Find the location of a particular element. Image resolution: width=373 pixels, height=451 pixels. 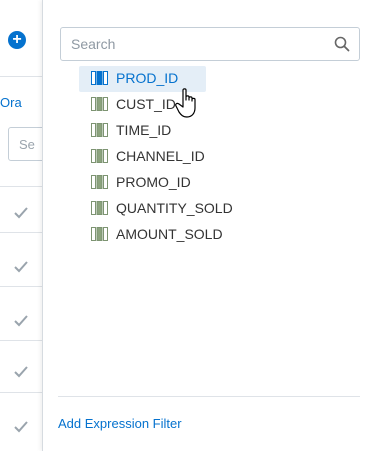

column-label: CHANNEL_ID is located at coordinates (160, 156).